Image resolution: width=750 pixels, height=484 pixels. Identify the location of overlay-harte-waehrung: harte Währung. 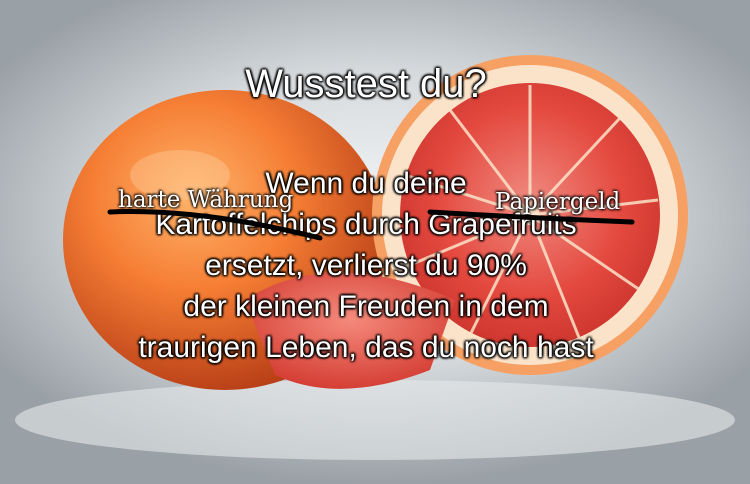
(206, 200).